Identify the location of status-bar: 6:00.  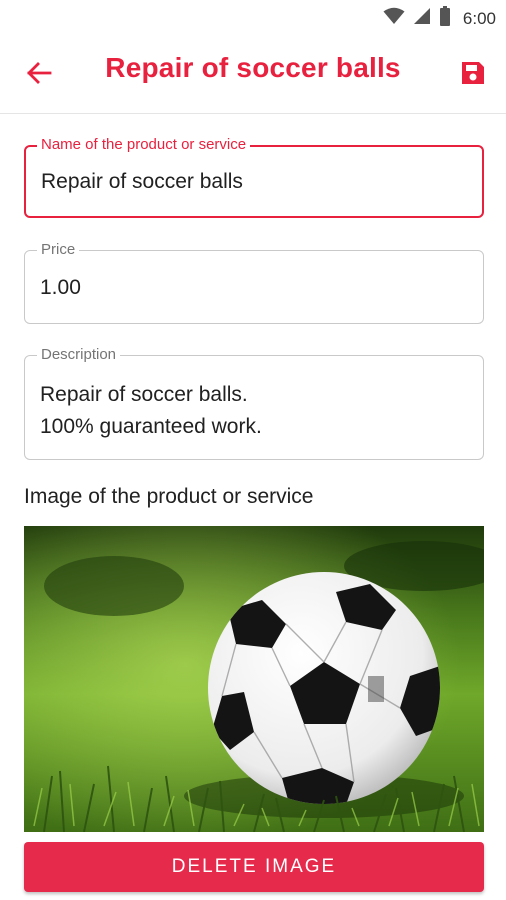
(253, 18).